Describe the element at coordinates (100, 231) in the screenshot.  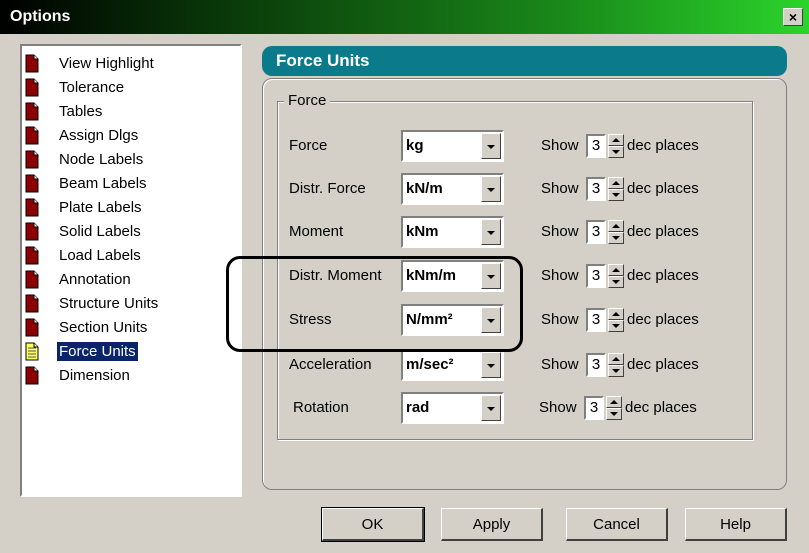
I see `tree-item-label: Solid Labels` at that location.